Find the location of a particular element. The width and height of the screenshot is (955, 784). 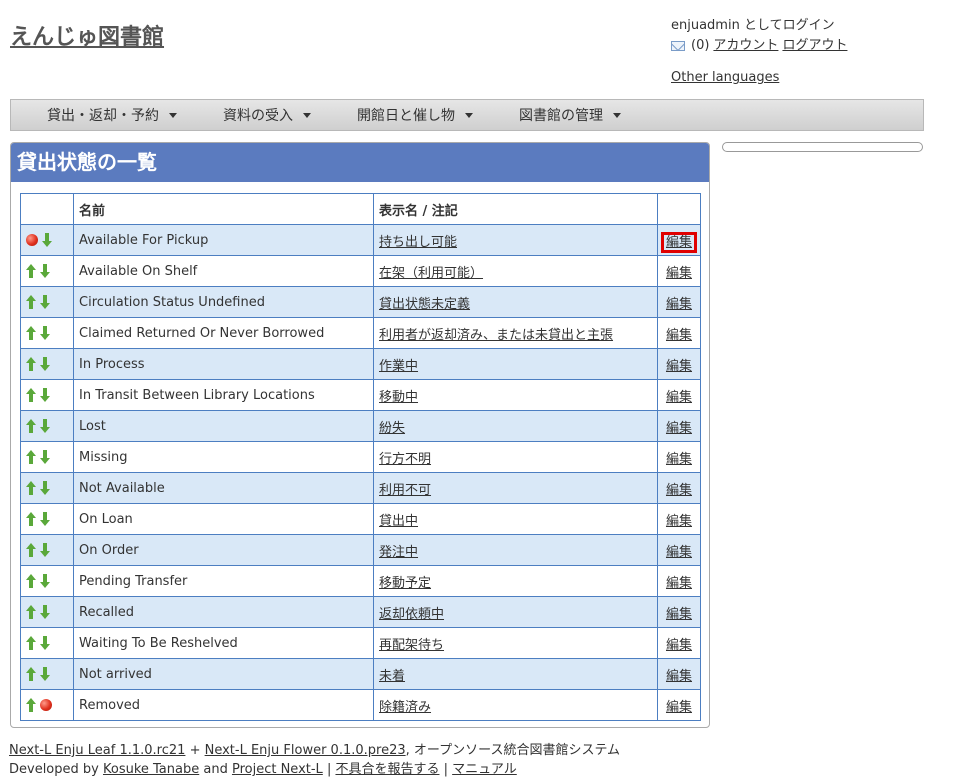

footer-plus: + is located at coordinates (195, 750).